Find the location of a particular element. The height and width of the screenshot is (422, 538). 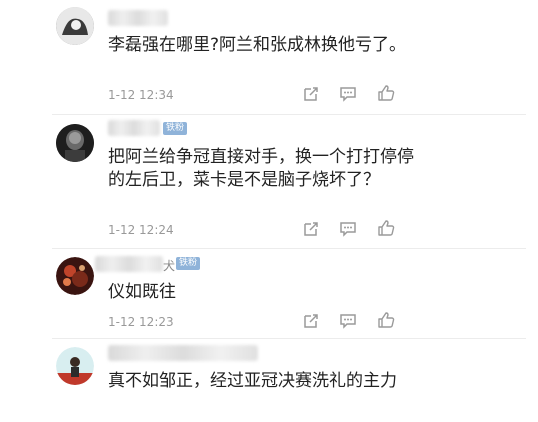

comment-text: 真不如邹正，经过亚冠决赛洗礼的主力 is located at coordinates (252, 381).